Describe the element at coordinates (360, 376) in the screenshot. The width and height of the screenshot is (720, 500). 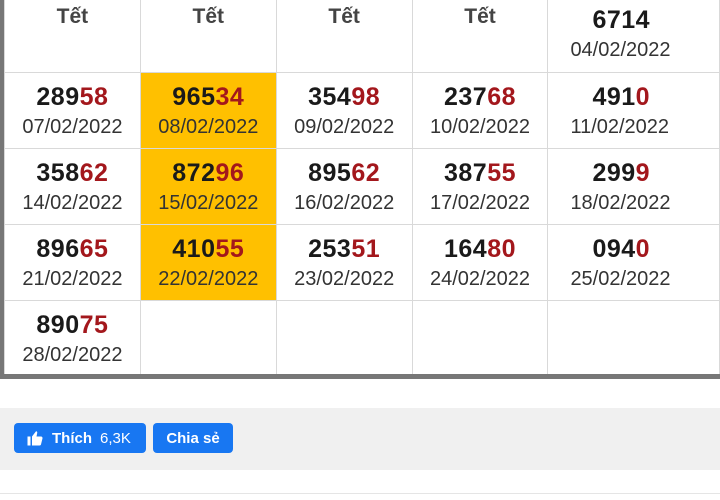
I see `table-bottom-border` at that location.